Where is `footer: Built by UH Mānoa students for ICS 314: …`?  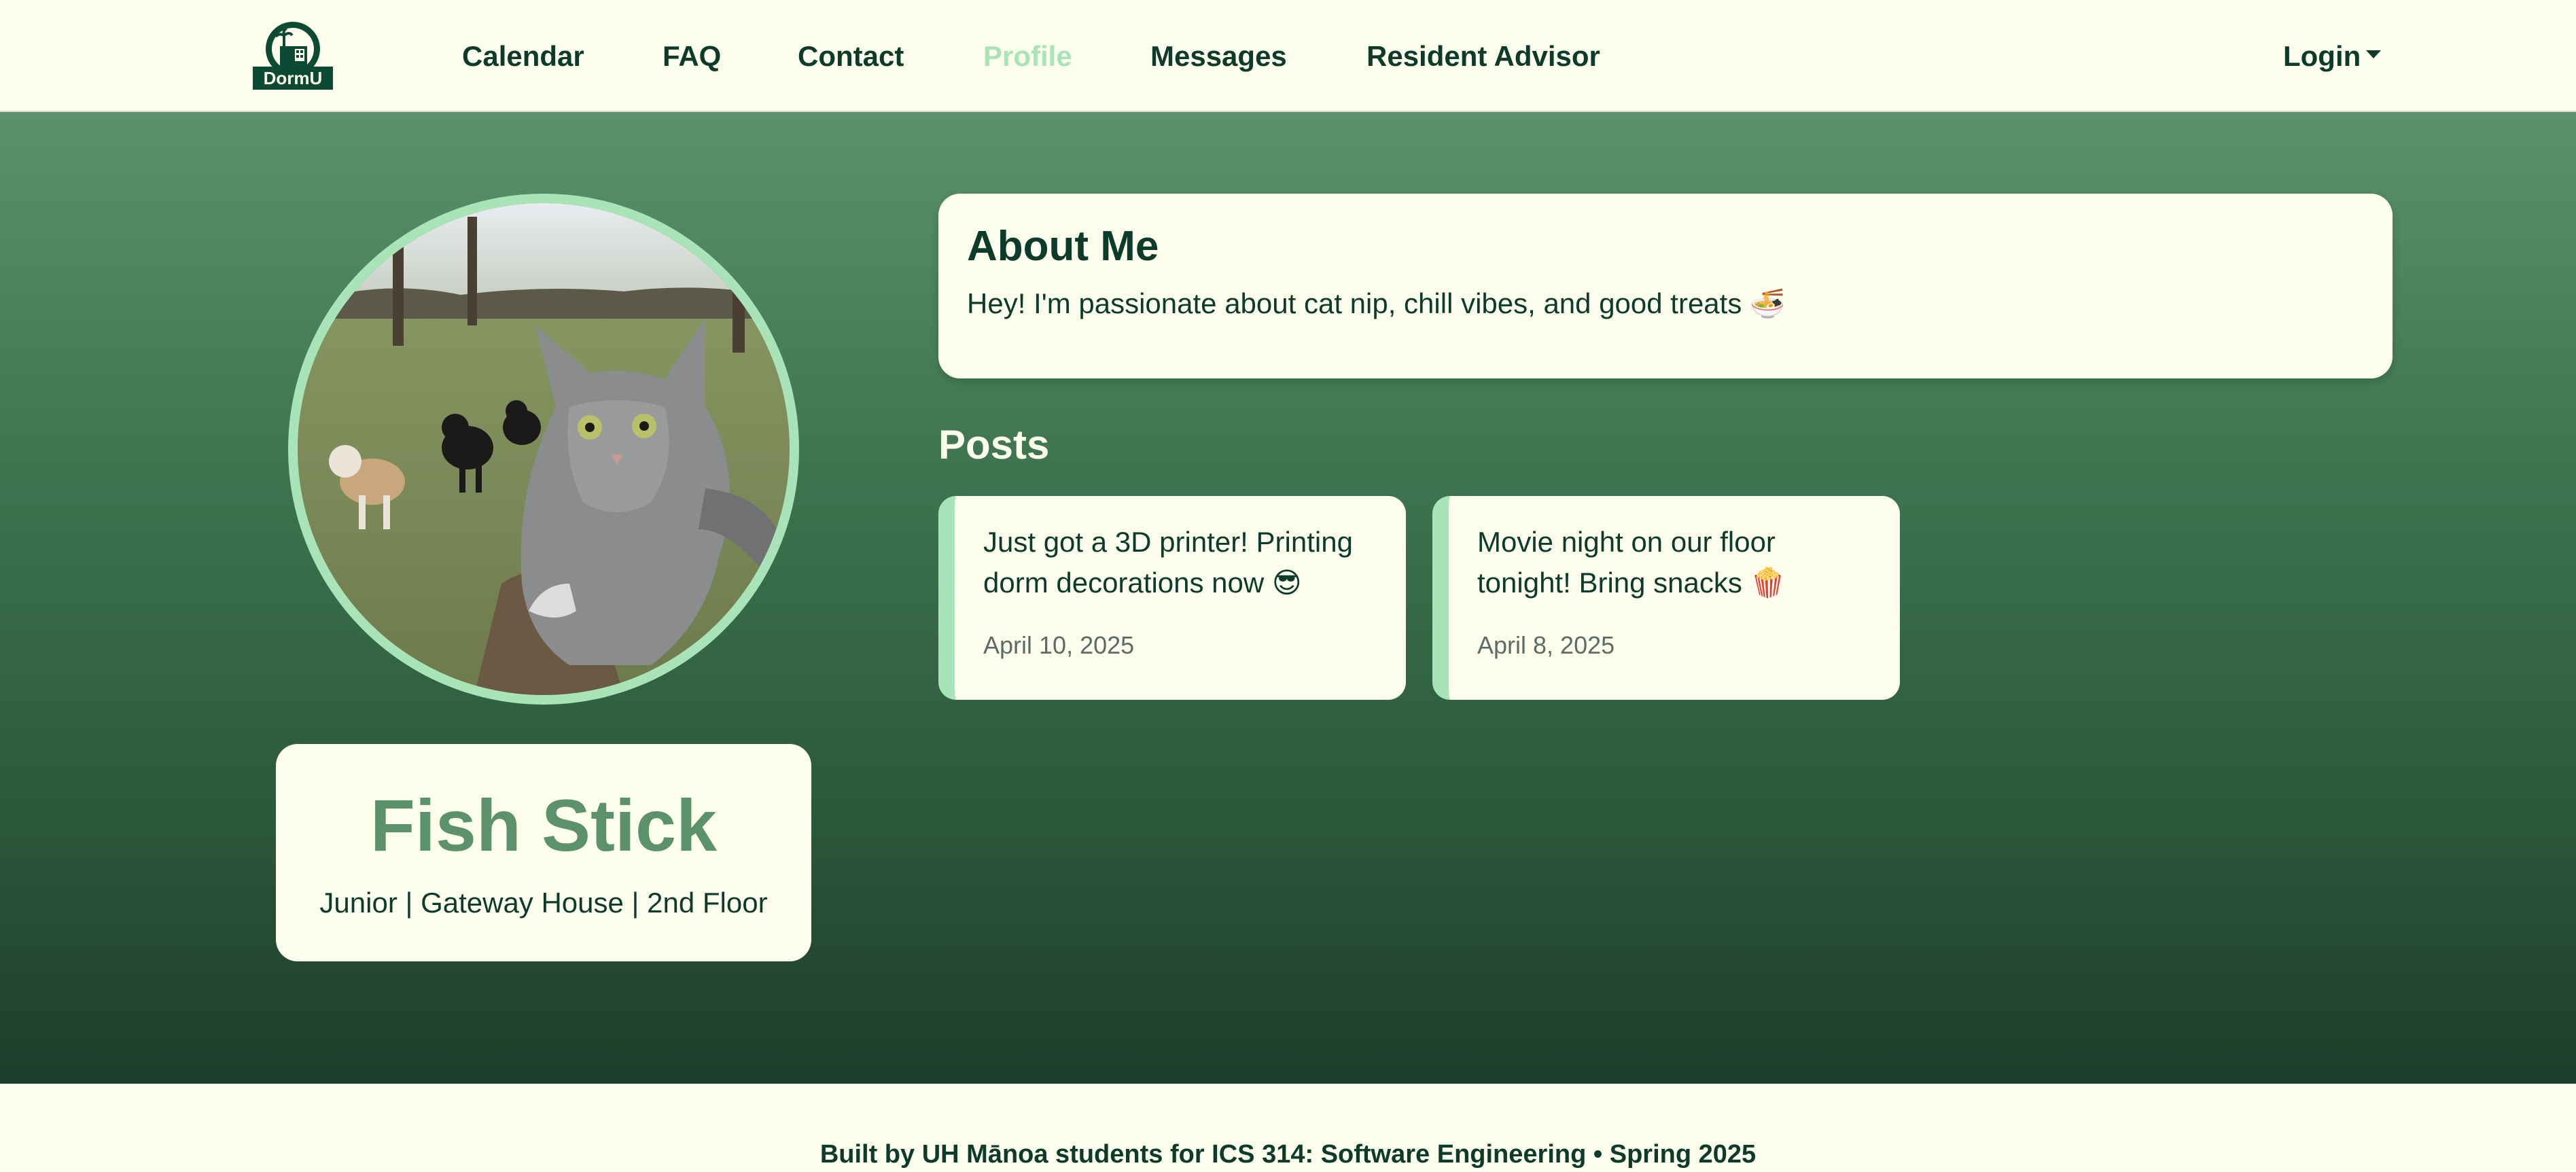
footer: Built by UH Mānoa students for ICS 314: … is located at coordinates (1288, 1128).